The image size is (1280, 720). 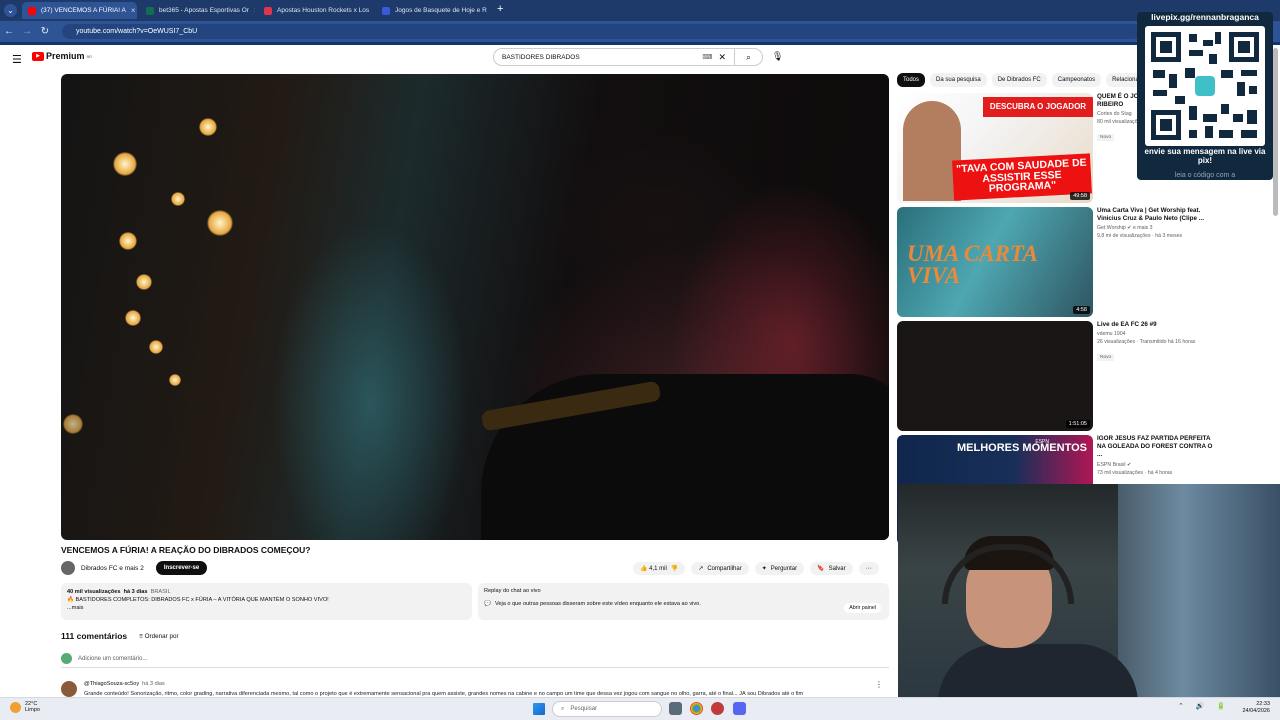 What do you see at coordinates (739, 708) in the screenshot?
I see `discord-icon` at bounding box center [739, 708].